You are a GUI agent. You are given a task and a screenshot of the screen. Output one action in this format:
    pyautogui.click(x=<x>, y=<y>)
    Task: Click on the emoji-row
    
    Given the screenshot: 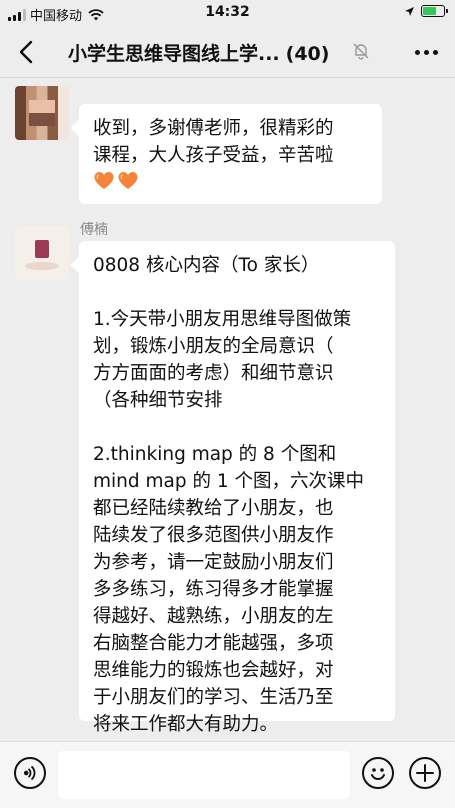 What is the action you would take?
    pyautogui.click(x=230, y=181)
    